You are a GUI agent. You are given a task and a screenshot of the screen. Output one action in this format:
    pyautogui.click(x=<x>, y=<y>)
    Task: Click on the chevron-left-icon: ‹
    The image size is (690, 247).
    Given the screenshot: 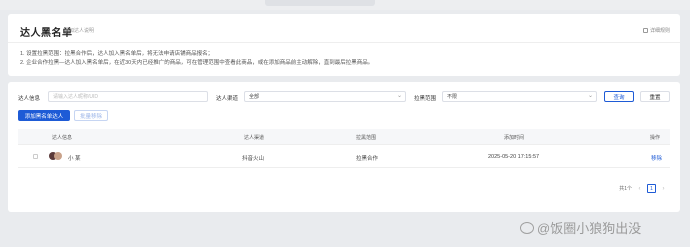 What is the action you would take?
    pyautogui.click(x=639, y=188)
    